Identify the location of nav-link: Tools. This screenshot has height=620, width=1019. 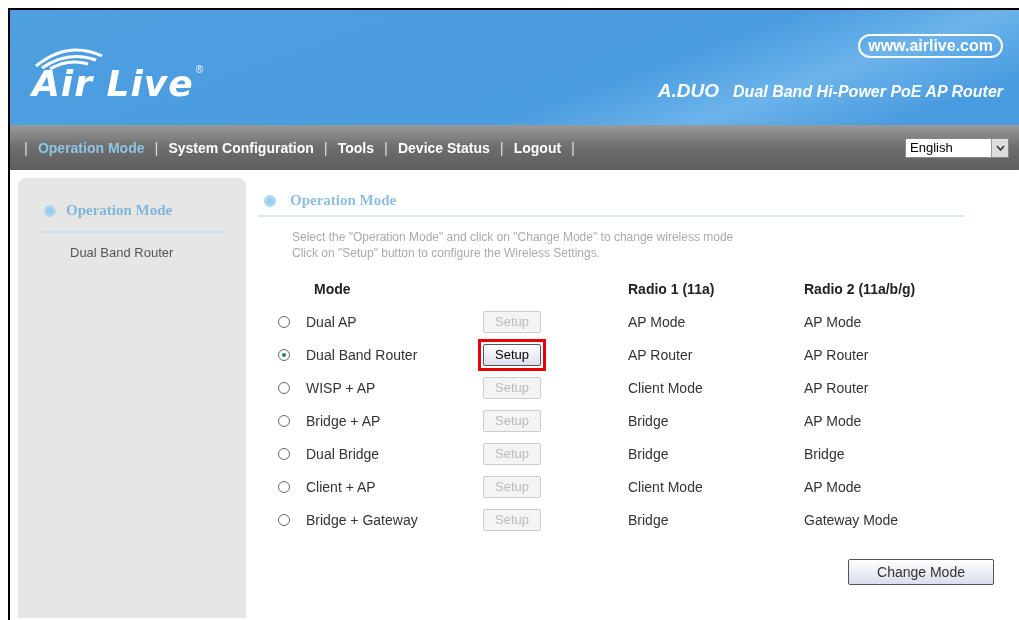
(356, 147).